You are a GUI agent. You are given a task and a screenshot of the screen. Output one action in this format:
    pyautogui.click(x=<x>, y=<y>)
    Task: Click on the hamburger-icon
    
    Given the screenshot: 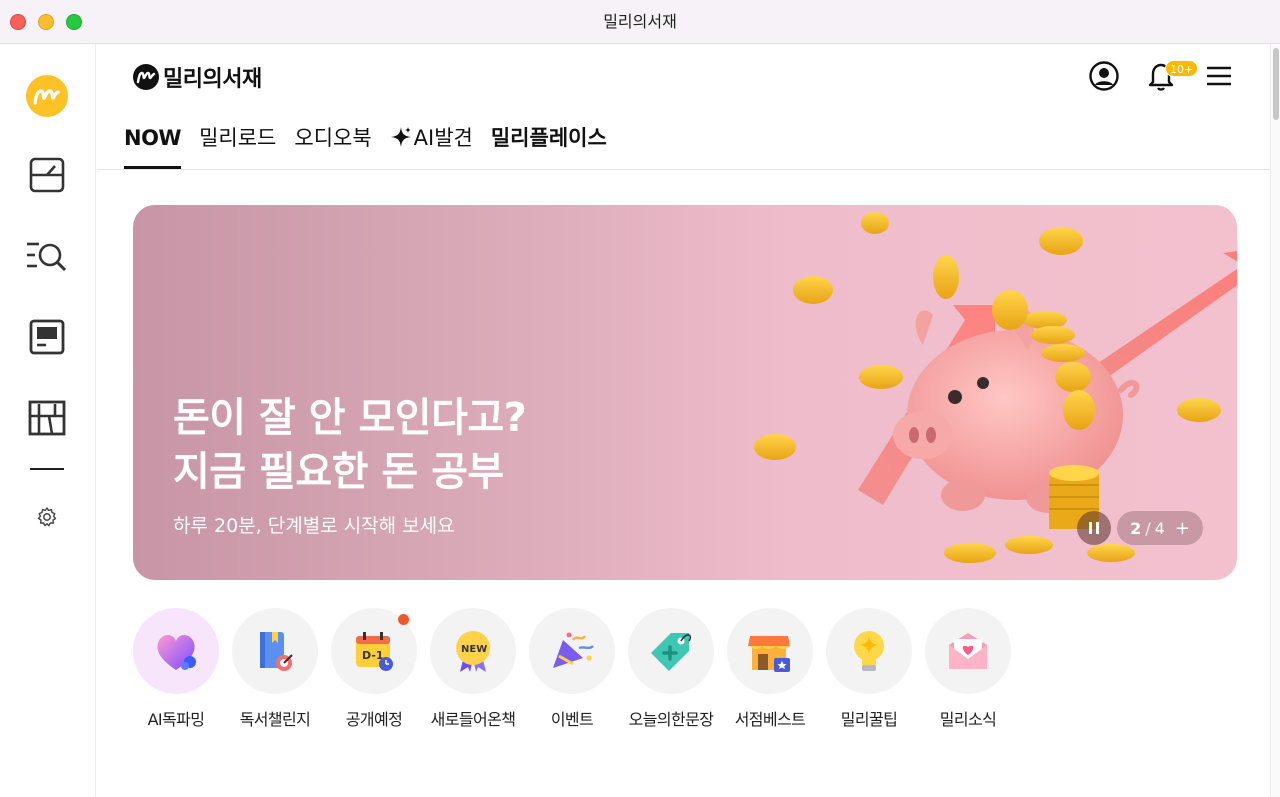 What is the action you would take?
    pyautogui.click(x=1219, y=76)
    